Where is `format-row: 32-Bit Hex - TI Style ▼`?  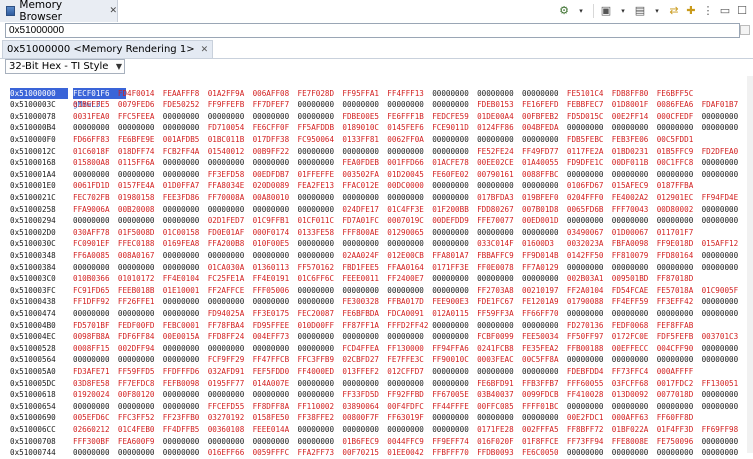 format-row: 32-Bit Hex - TI Style ▼ is located at coordinates (376, 67).